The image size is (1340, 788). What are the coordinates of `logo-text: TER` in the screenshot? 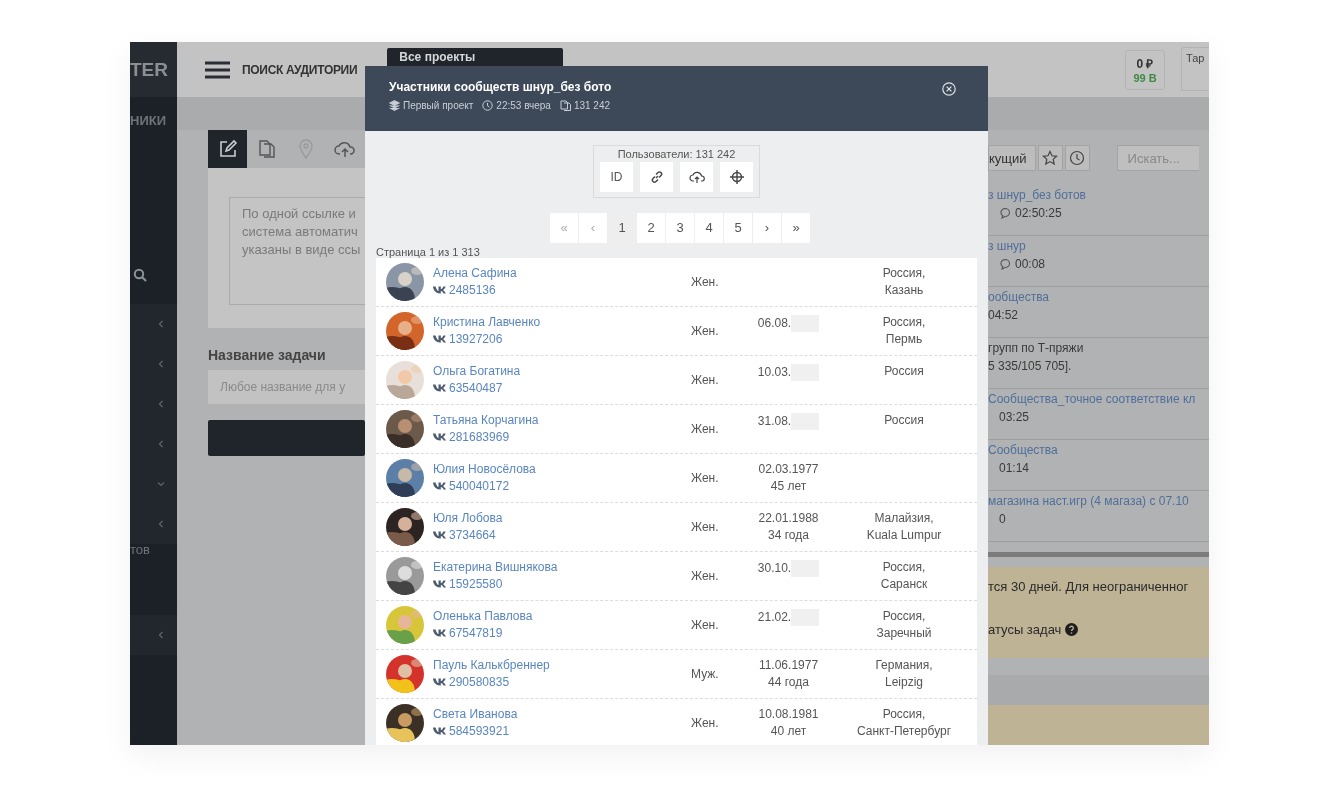 It's located at (149, 69).